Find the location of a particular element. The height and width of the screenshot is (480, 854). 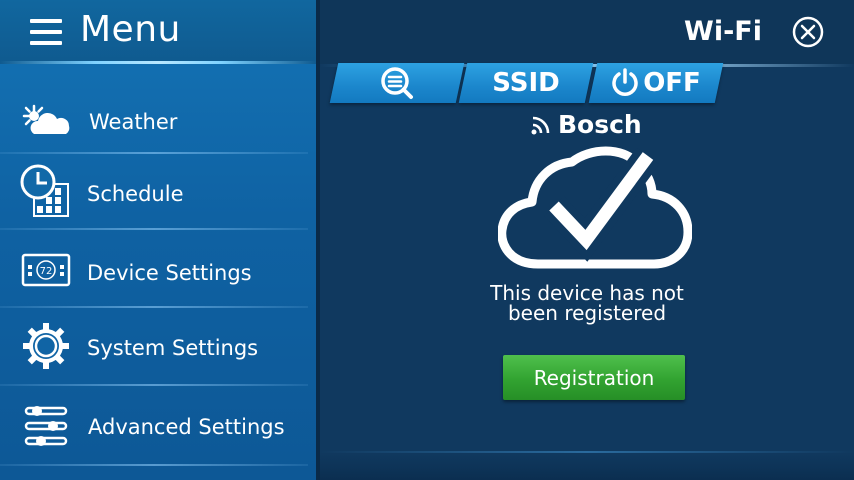

sidebar-header: Menu is located at coordinates (158, 32).